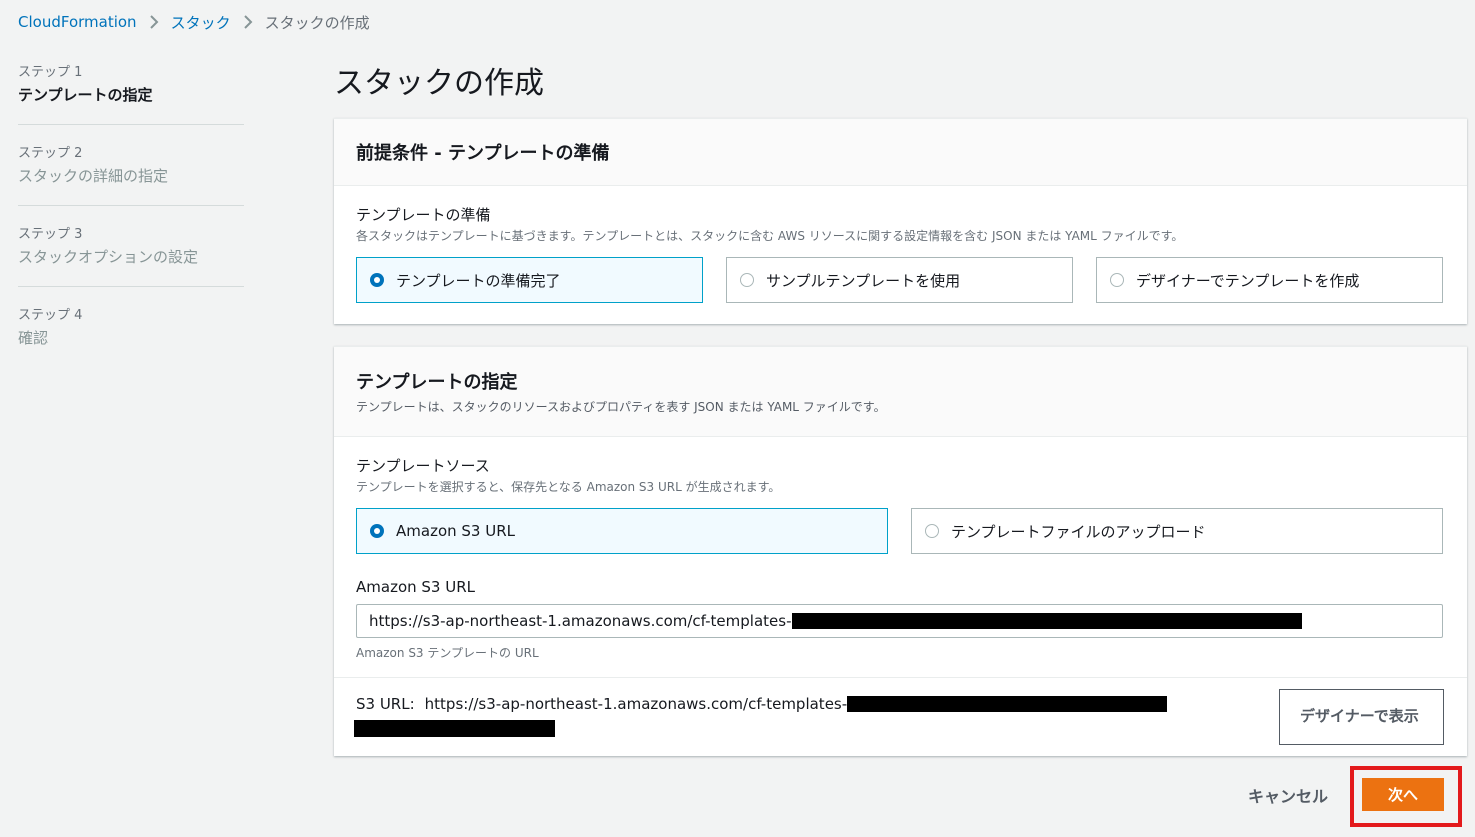 This screenshot has height=837, width=1475. I want to click on option-label: テンプレートファイルのアップロード, so click(1078, 531).